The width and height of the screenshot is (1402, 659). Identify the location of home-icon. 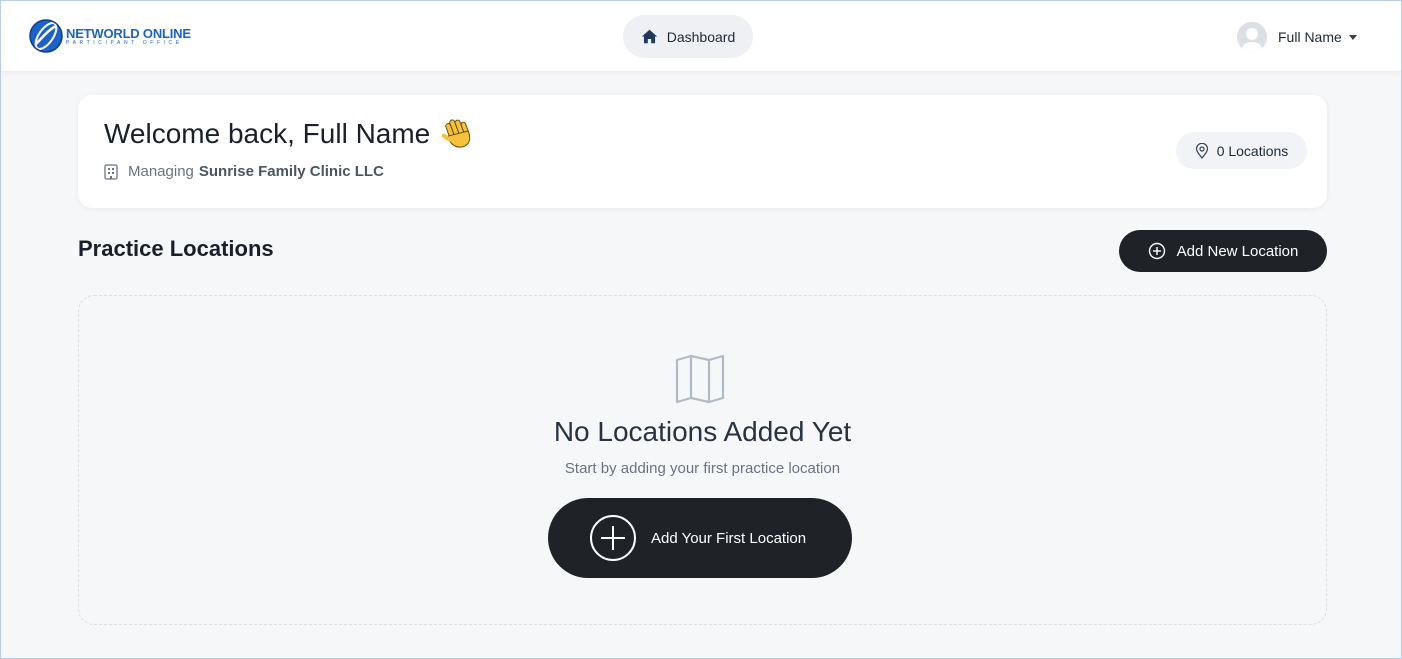
(649, 36).